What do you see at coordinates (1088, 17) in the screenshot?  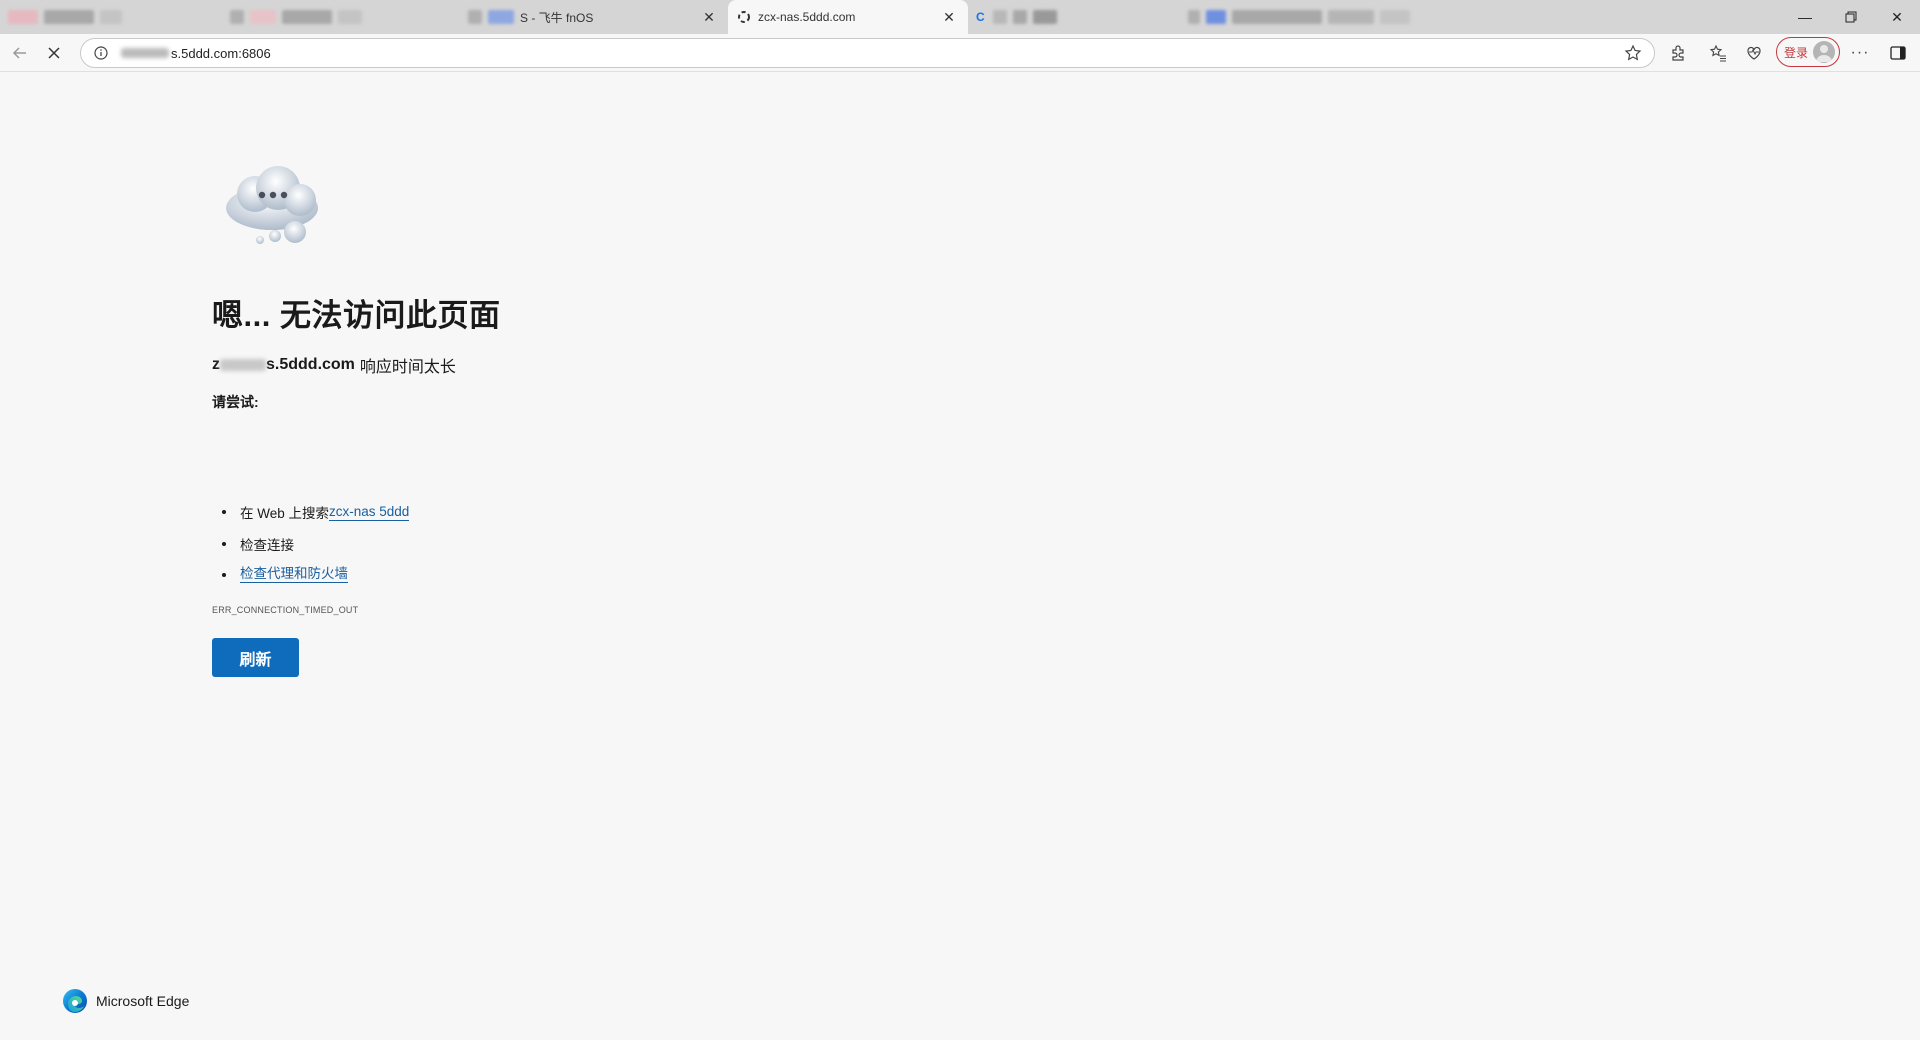 I see `tab: C` at bounding box center [1088, 17].